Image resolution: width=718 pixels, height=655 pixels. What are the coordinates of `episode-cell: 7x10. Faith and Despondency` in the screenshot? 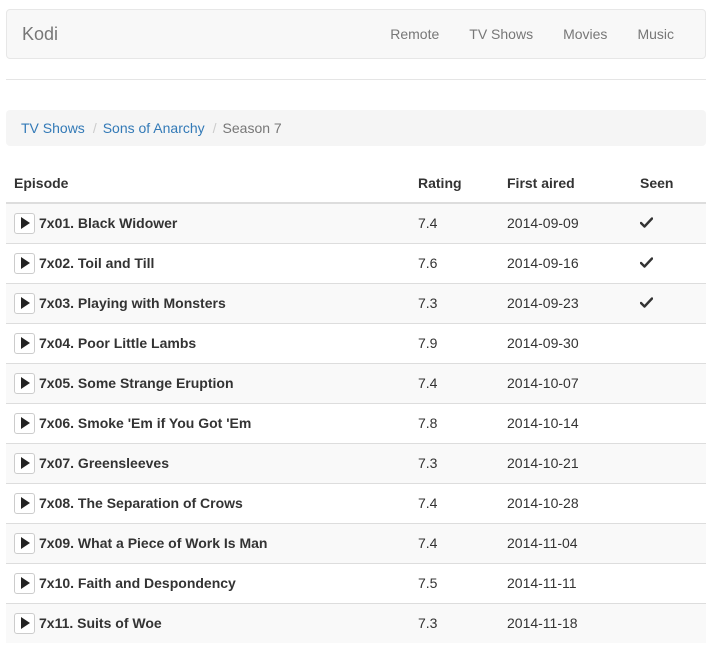 It's located at (208, 582).